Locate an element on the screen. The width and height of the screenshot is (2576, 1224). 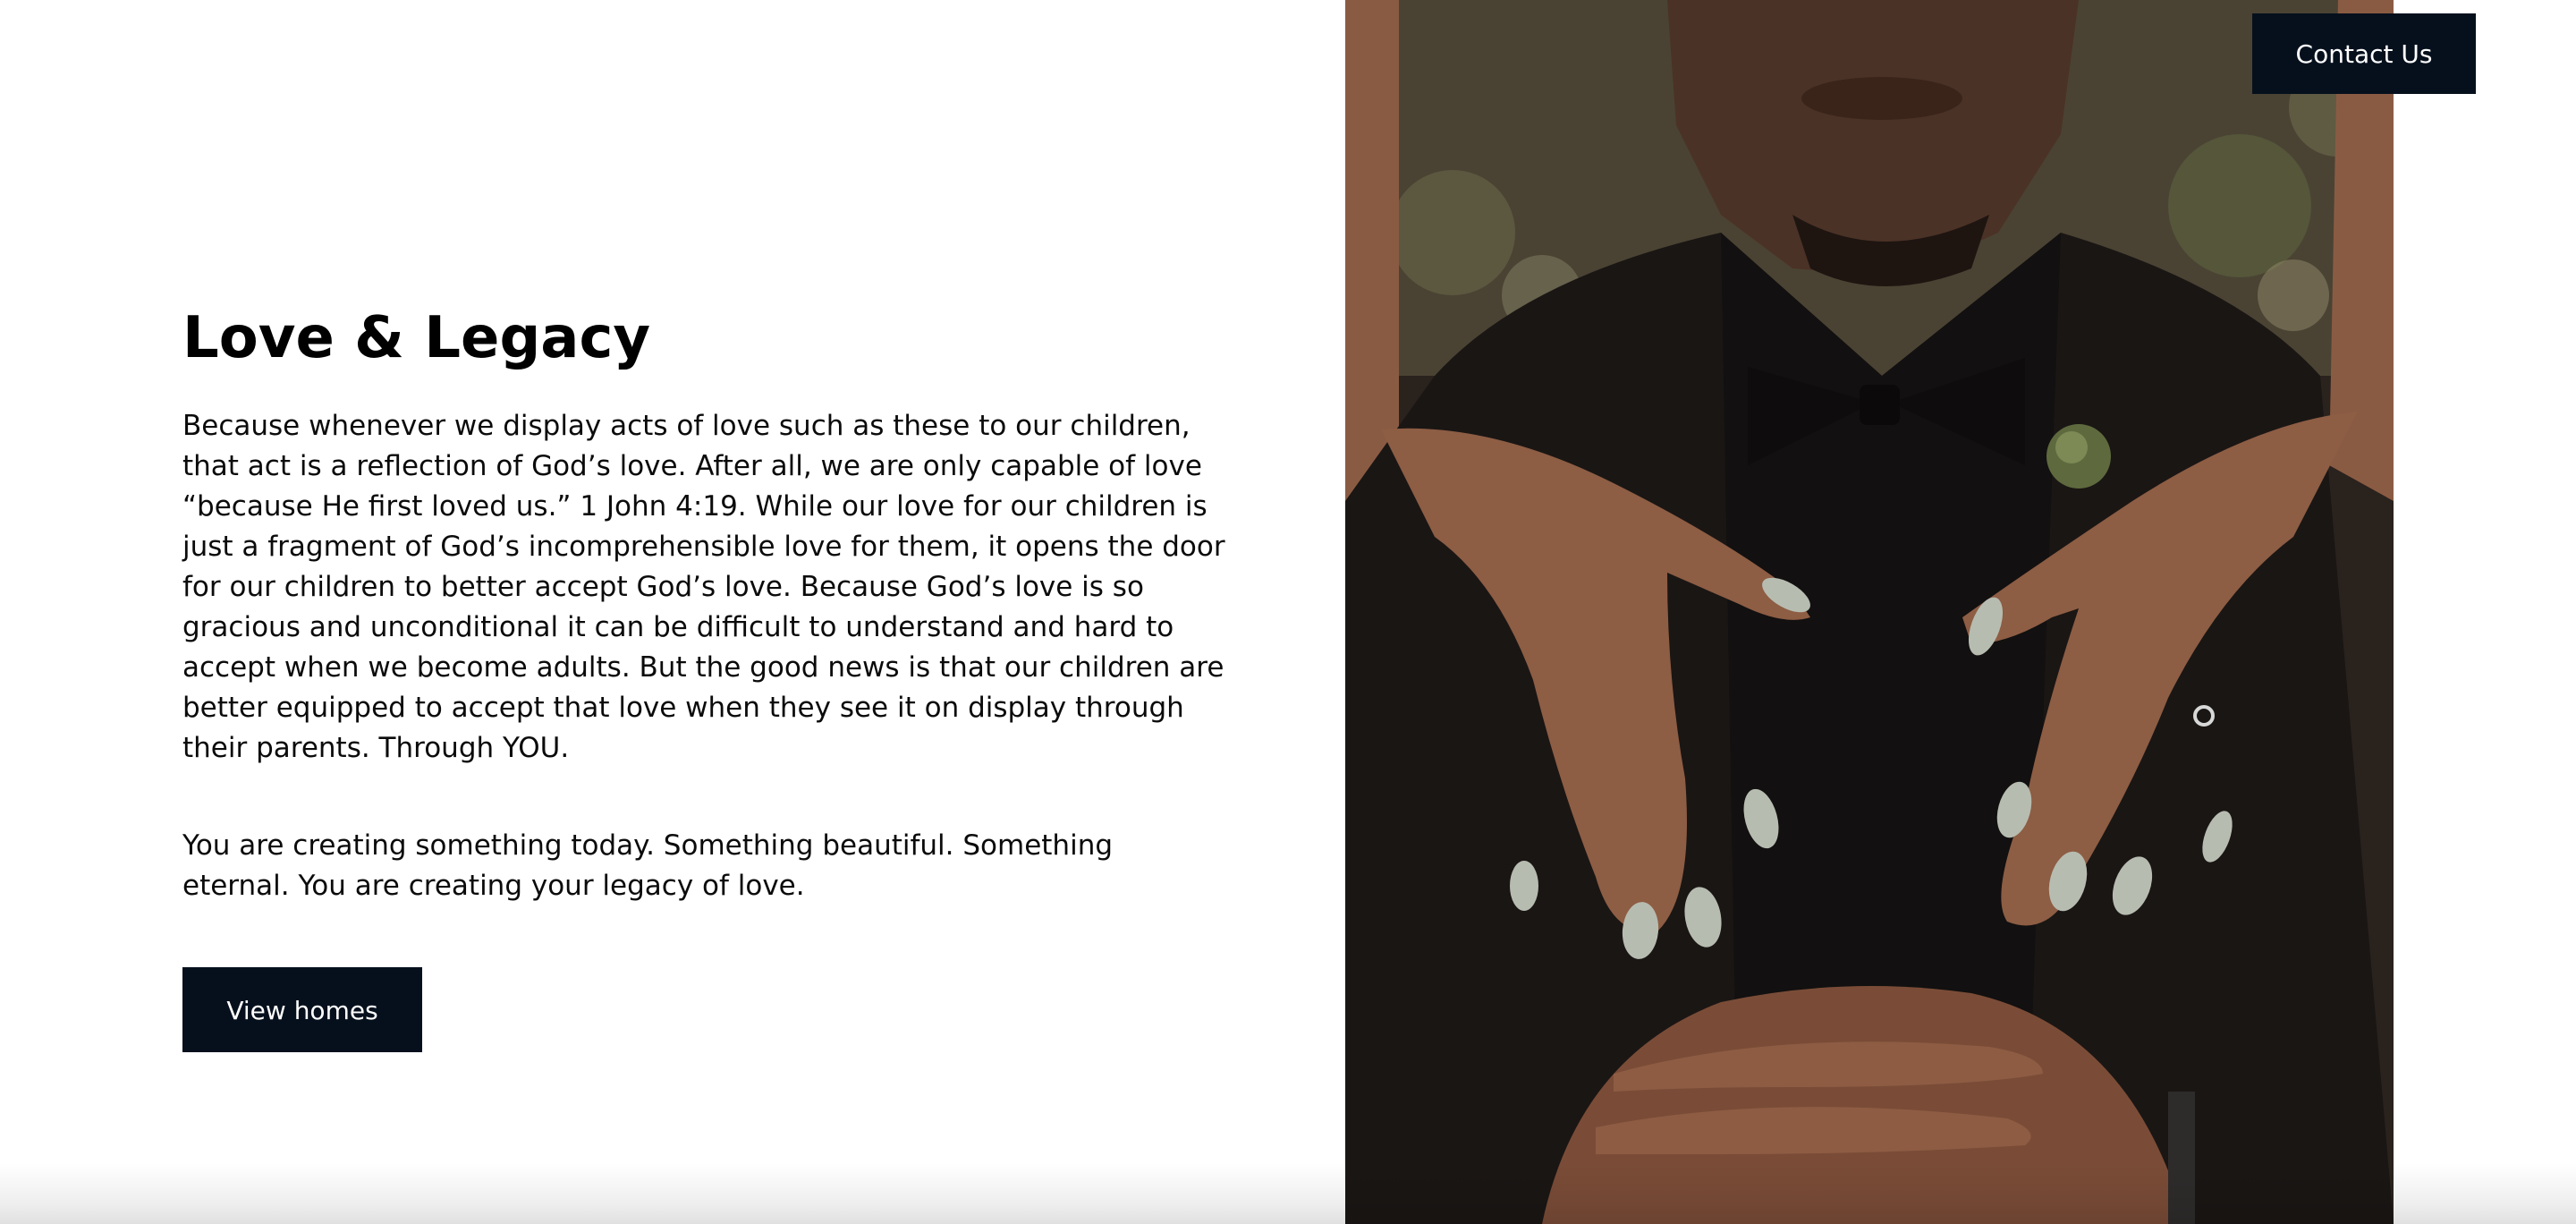
contact-us-button: Contact Us is located at coordinates (2364, 53).